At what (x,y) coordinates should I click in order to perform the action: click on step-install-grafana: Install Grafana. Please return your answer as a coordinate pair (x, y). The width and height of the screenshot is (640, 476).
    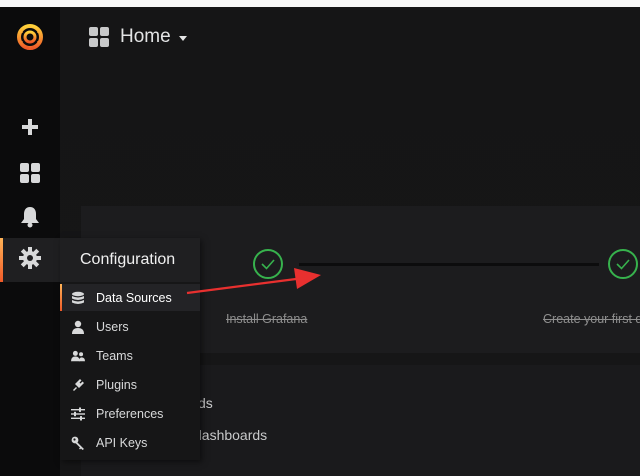
    Looking at the image, I should click on (266, 319).